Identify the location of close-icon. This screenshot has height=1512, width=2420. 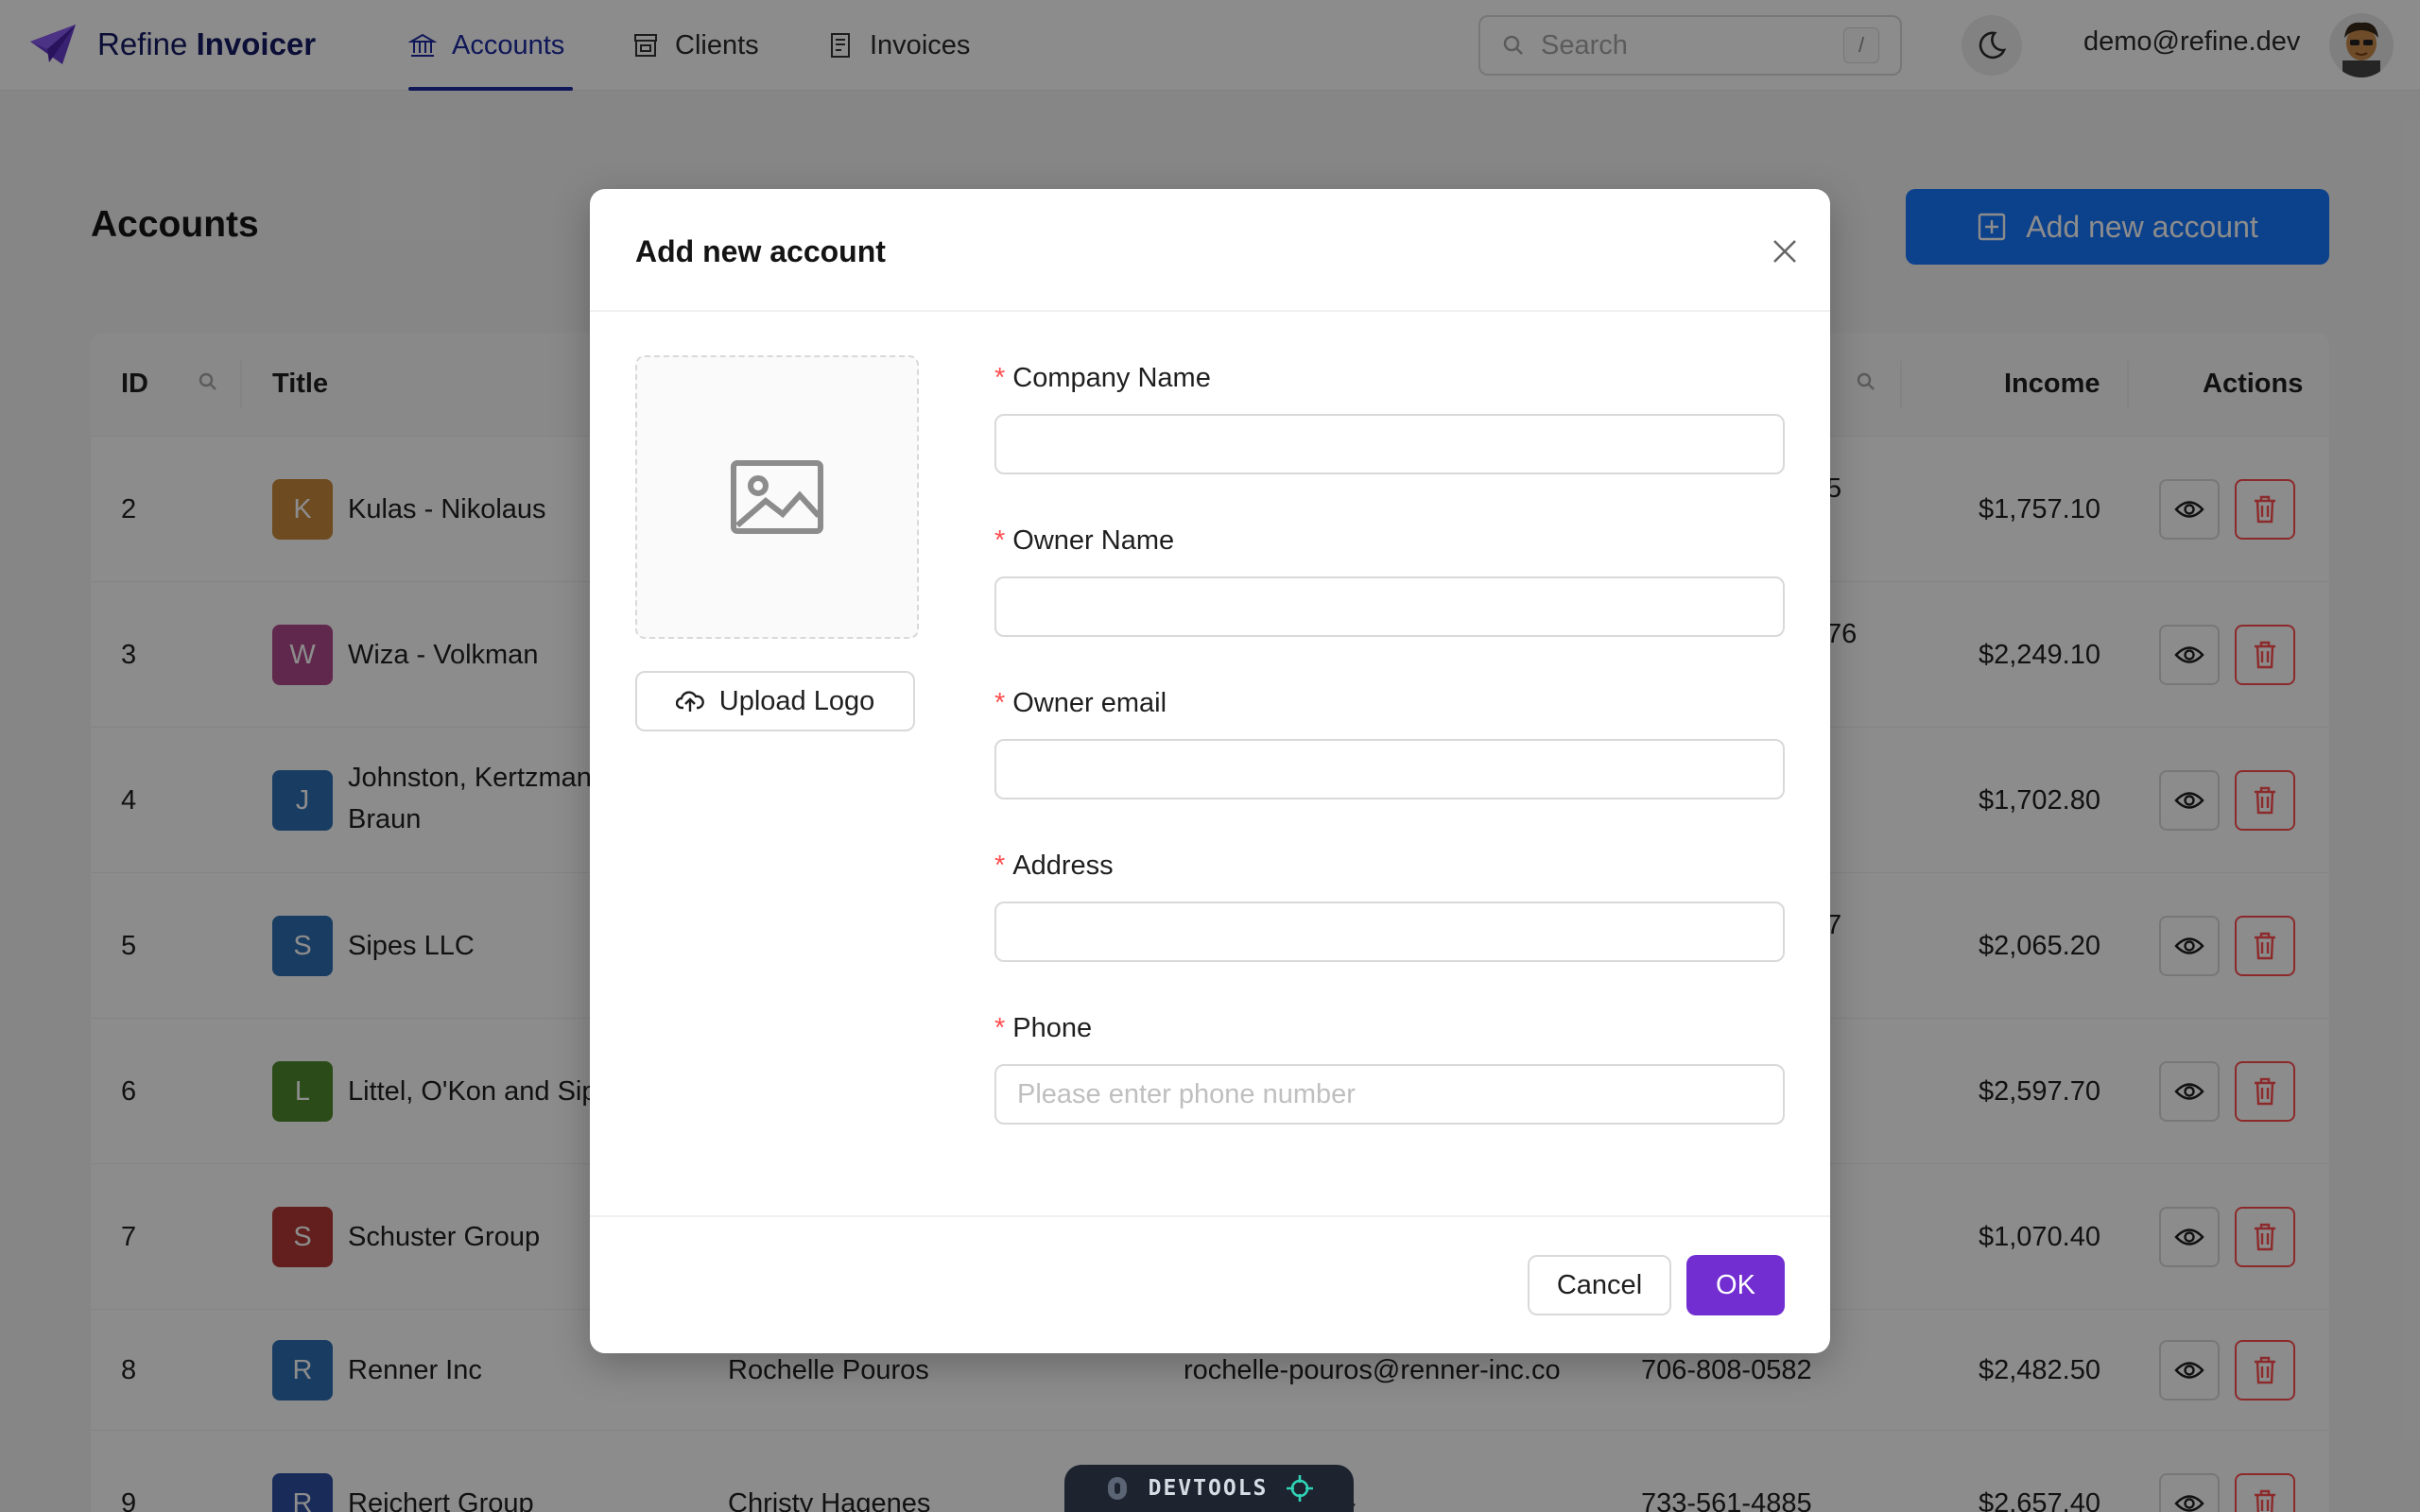
(1784, 251).